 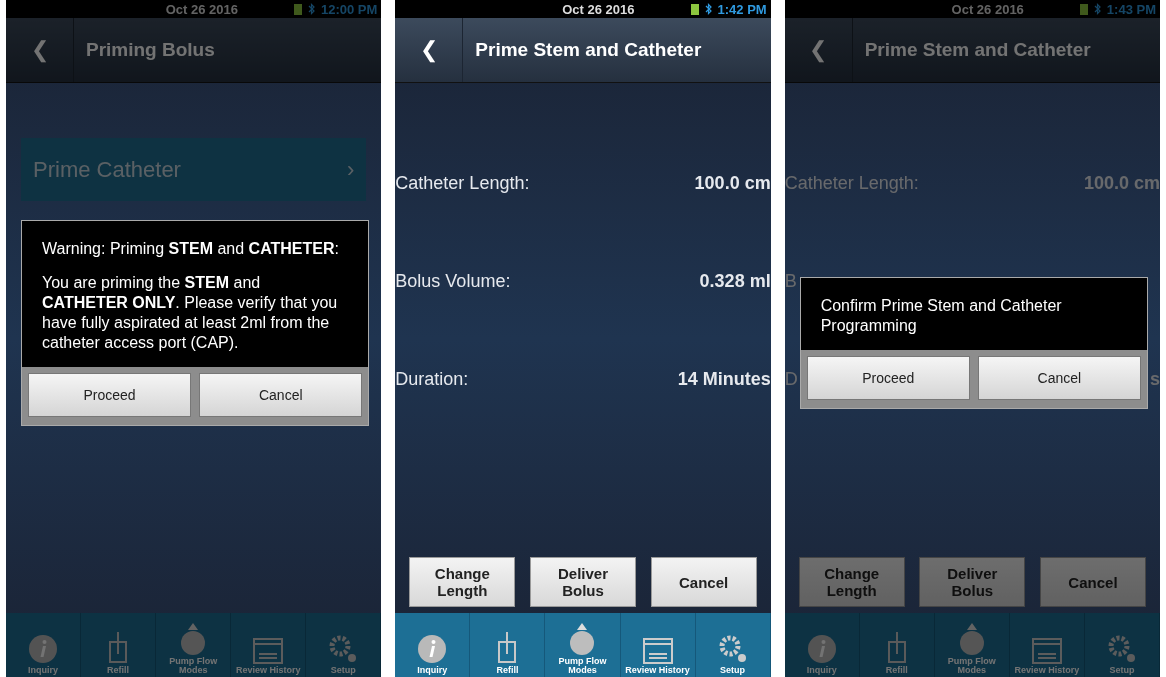 I want to click on dialog-message: You are priming the STEM and CATHETER ONLY. Please verify that you have fully aspirated at least 2ml from the catheter access port (CAP)., so click(x=190, y=313).